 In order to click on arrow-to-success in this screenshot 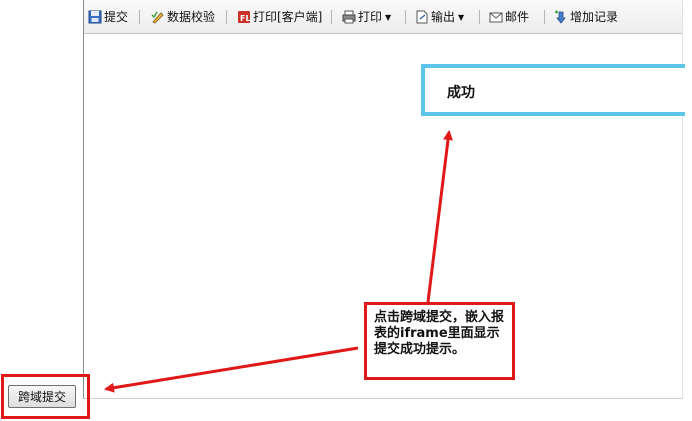, I will do `click(439, 216)`.